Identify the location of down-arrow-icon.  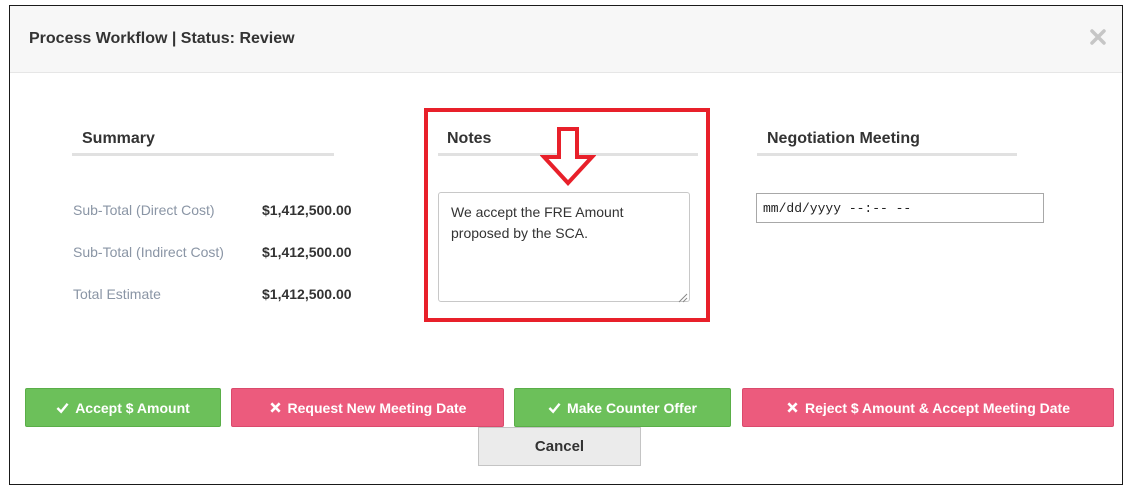
(568, 157).